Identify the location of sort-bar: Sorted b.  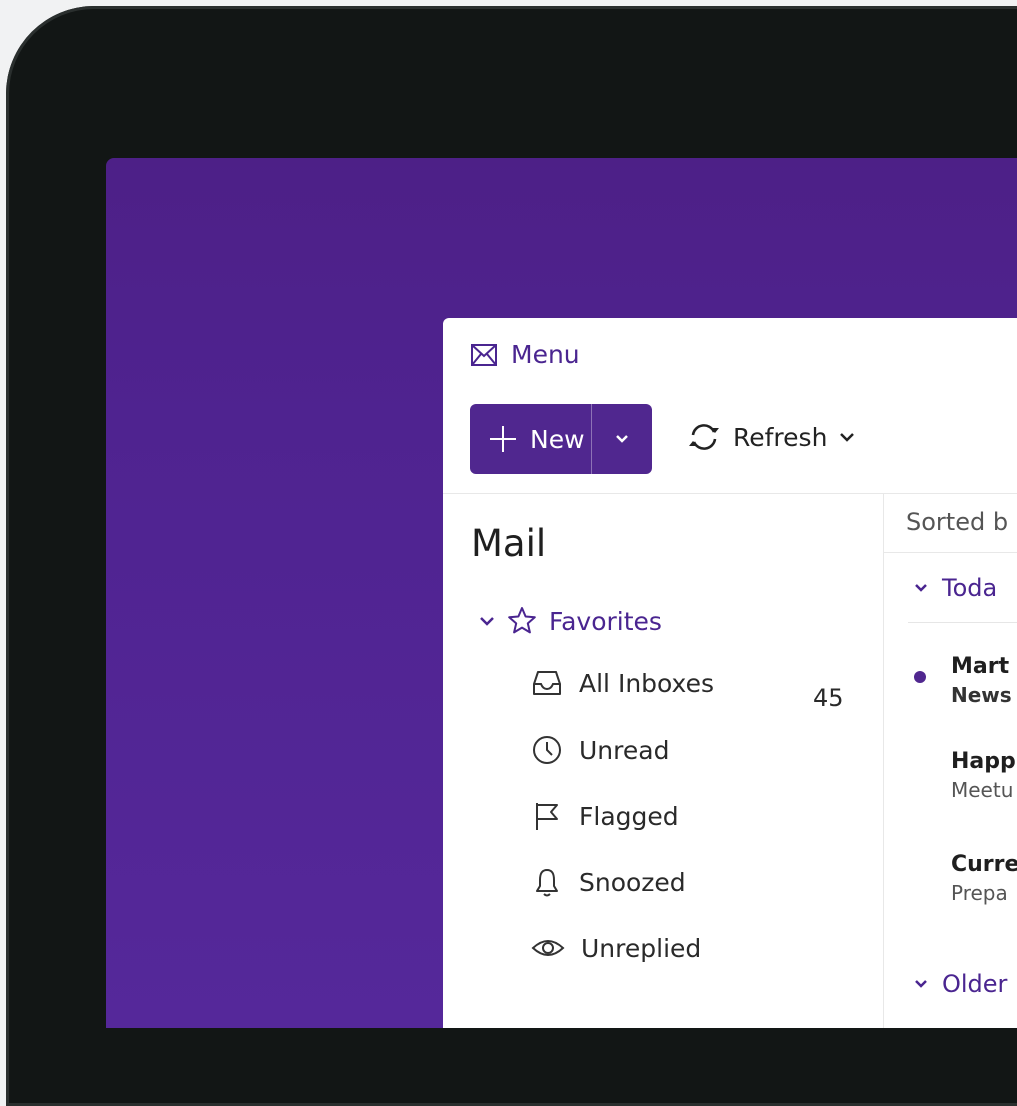
(950, 523).